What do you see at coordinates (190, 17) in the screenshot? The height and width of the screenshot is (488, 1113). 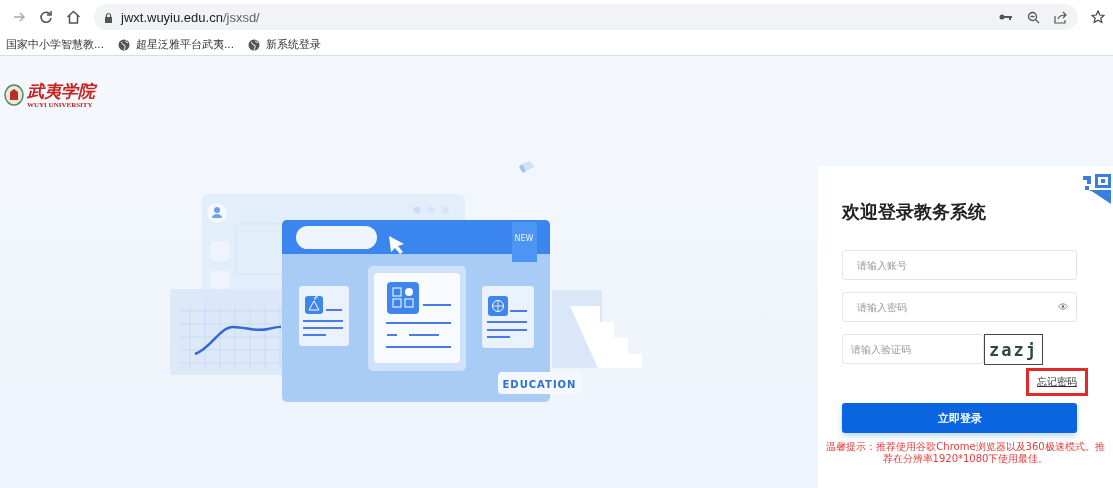 I see `url-text: jwxt.wuyiu.edu.cn/jsxsd/` at bounding box center [190, 17].